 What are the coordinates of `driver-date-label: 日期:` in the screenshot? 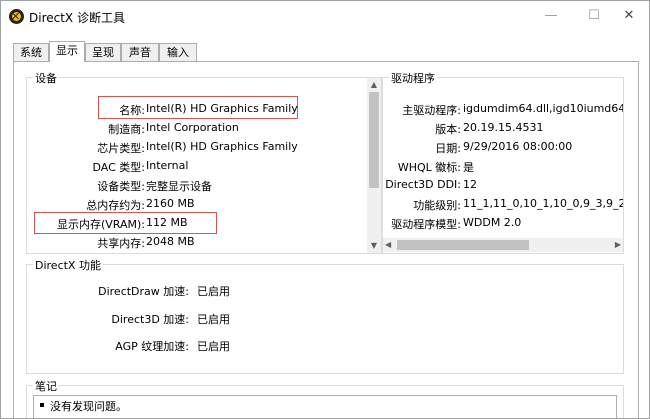 It's located at (448, 148).